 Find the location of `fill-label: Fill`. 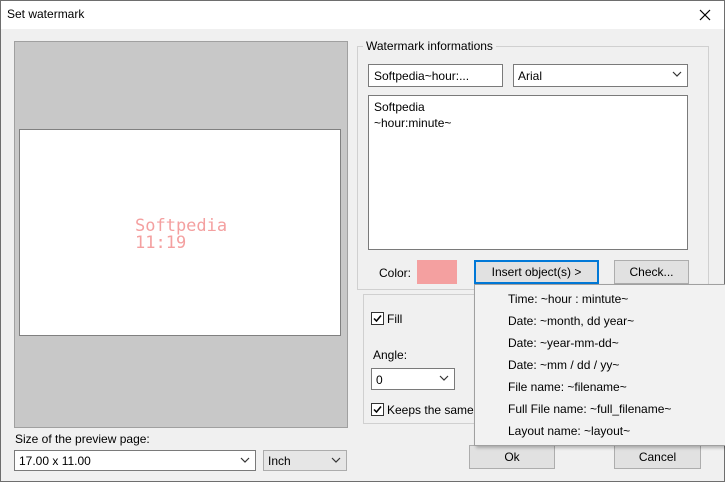

fill-label: Fill is located at coordinates (395, 319).